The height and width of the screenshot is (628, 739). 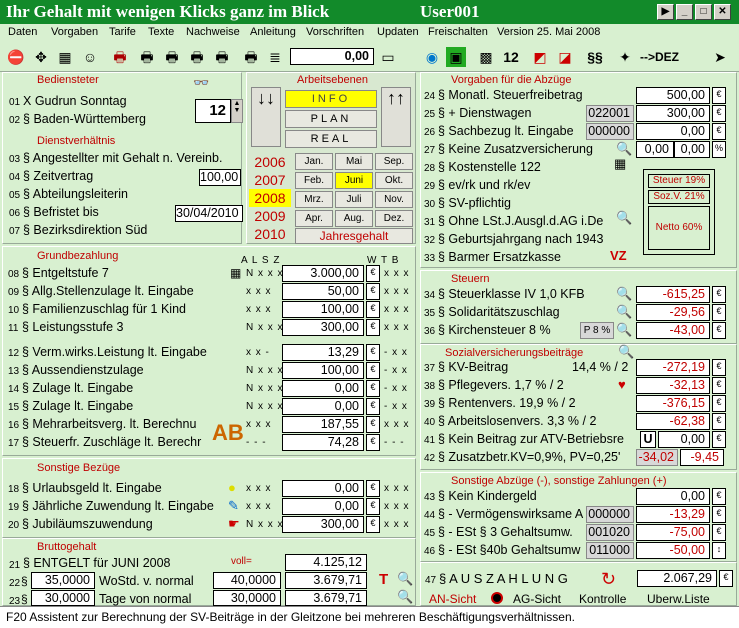 What do you see at coordinates (161, 32) in the screenshot?
I see `menu-texte: Texte` at bounding box center [161, 32].